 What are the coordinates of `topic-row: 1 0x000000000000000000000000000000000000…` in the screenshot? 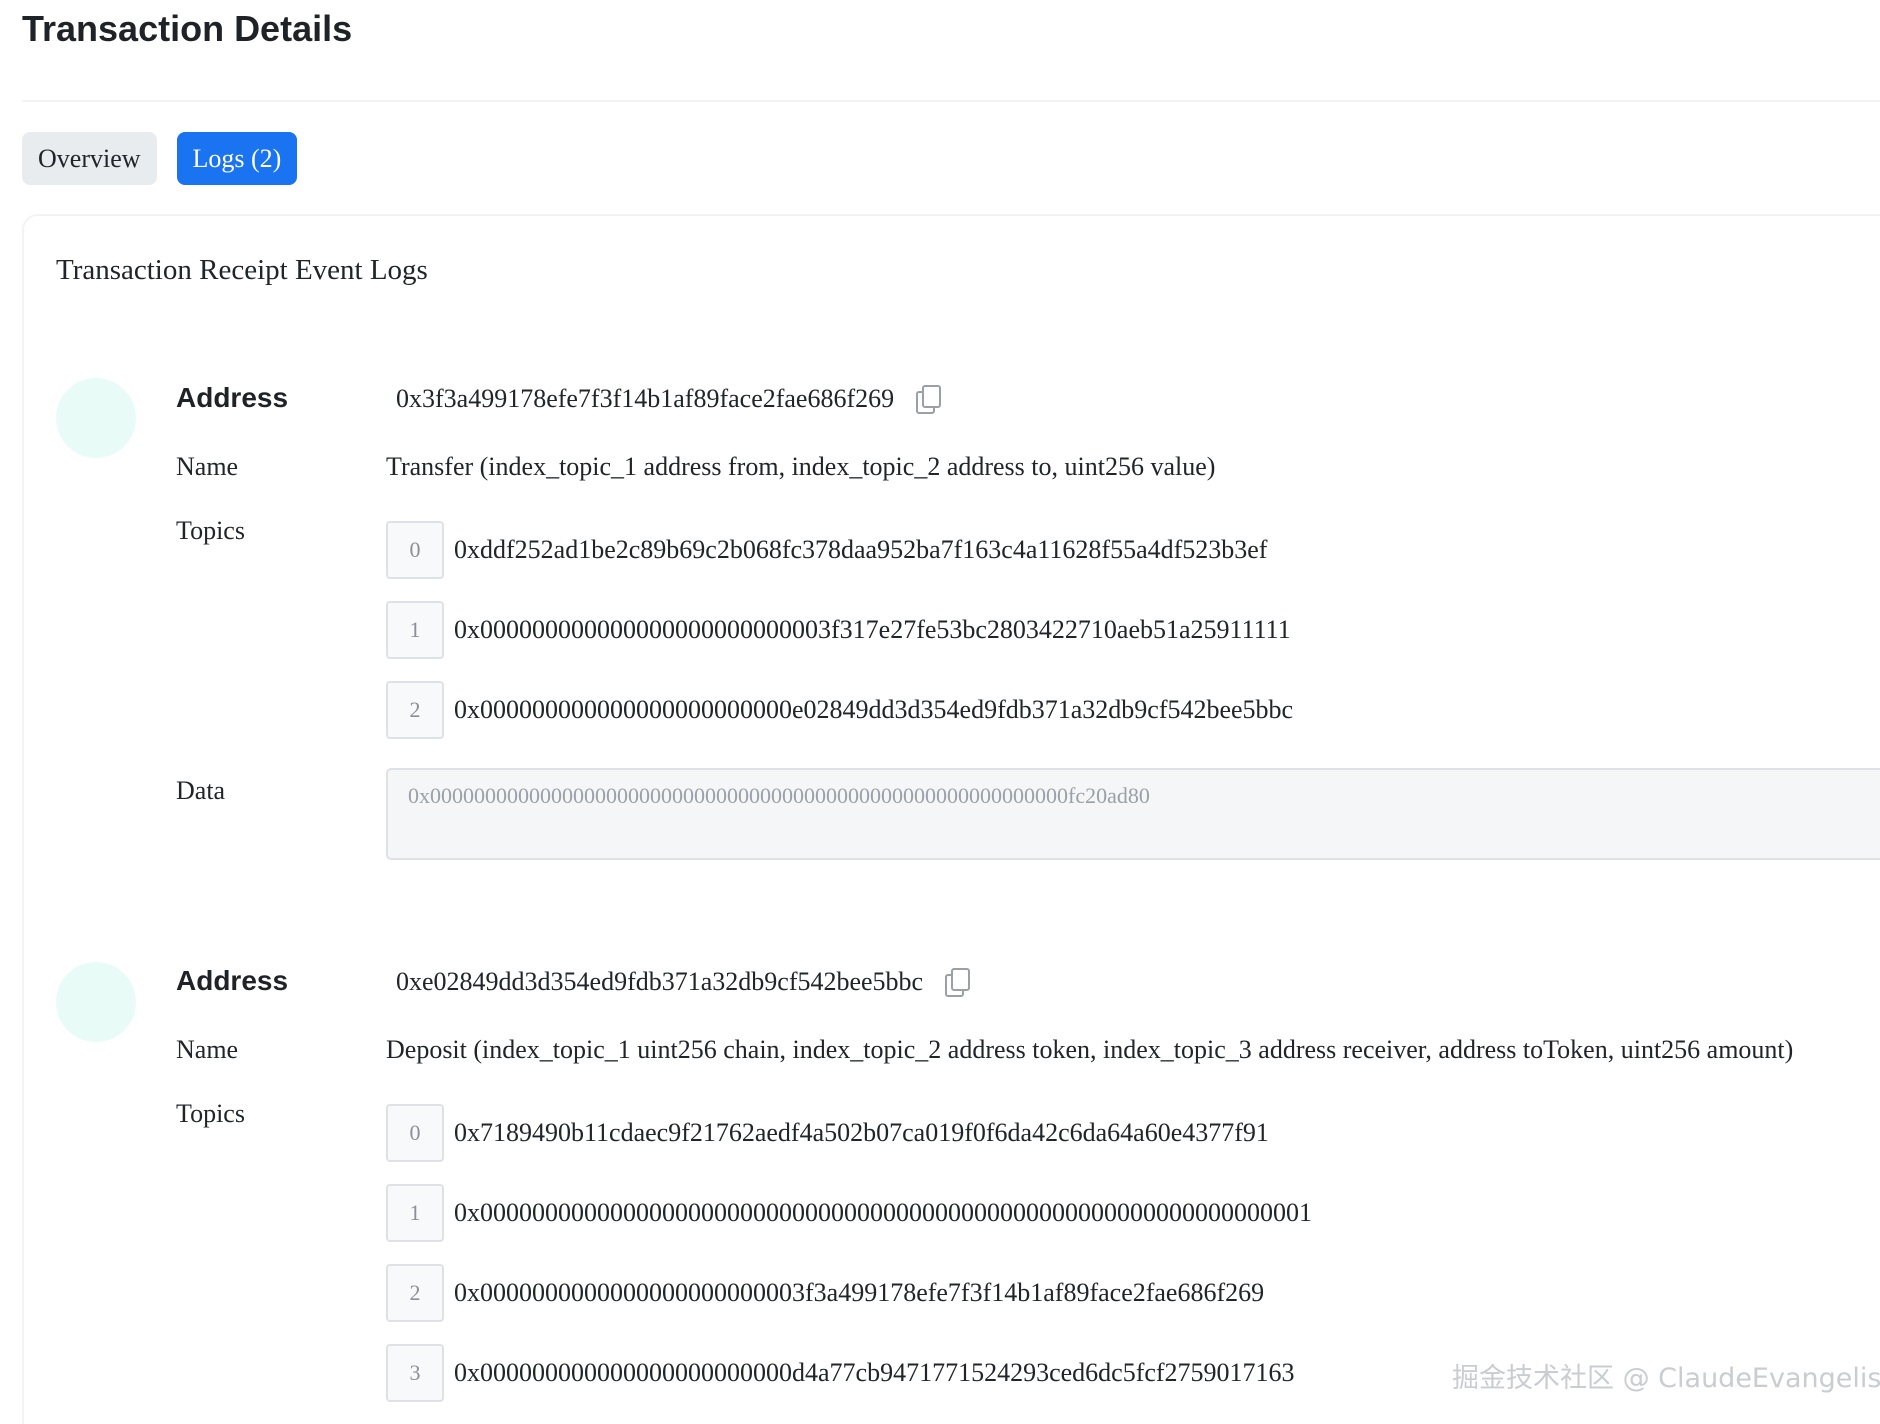 It's located at (849, 1213).